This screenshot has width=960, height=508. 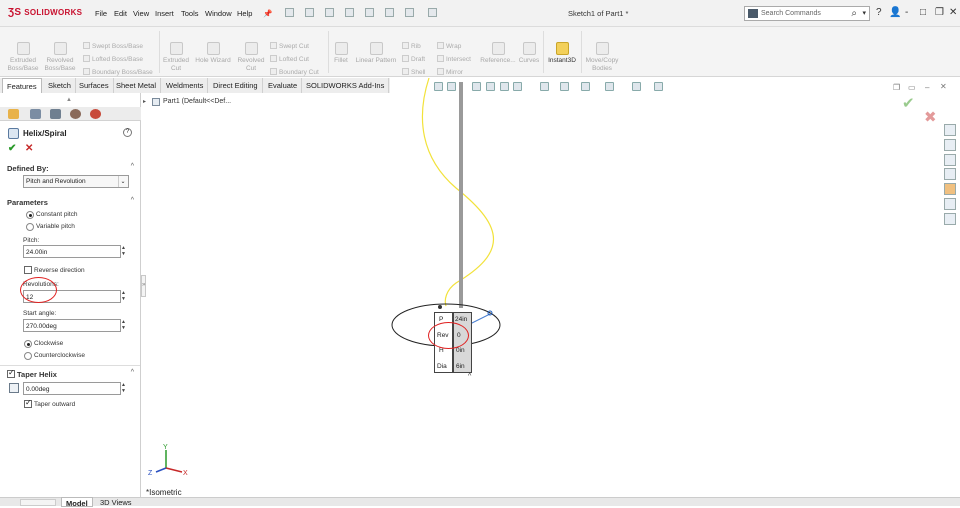 What do you see at coordinates (469, 376) in the screenshot?
I see `callout-collapse-icon: ^` at bounding box center [469, 376].